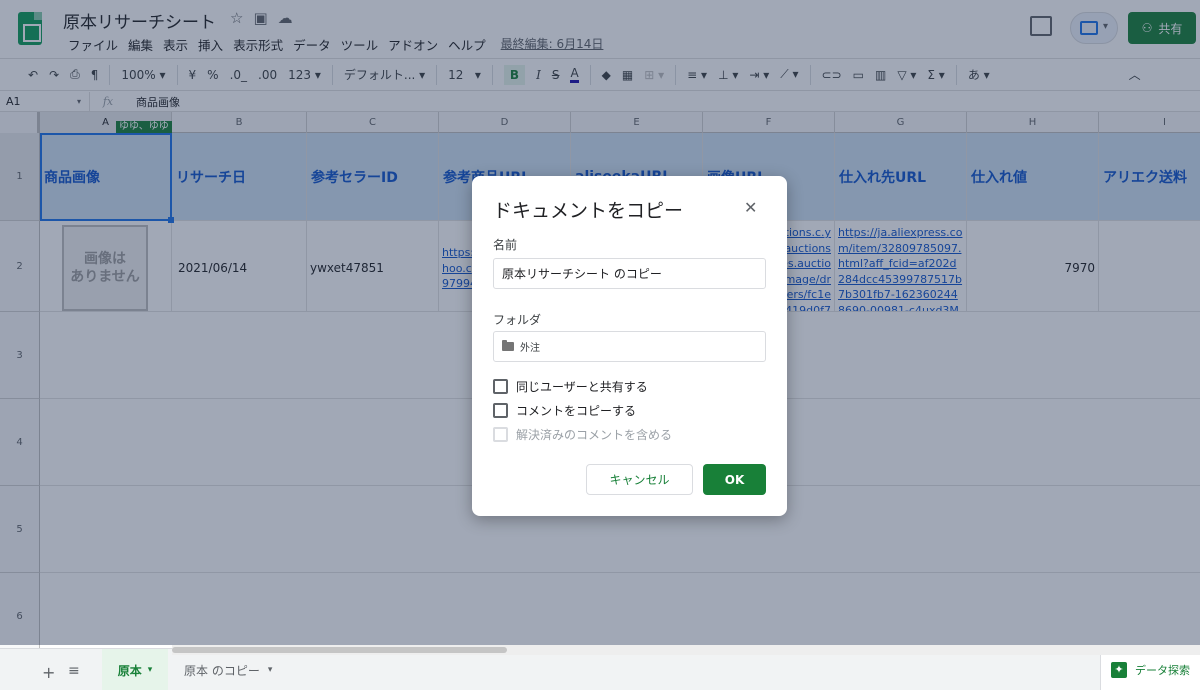  What do you see at coordinates (629, 273) in the screenshot?
I see `name-input: 原本リサーチシート のコピー` at bounding box center [629, 273].